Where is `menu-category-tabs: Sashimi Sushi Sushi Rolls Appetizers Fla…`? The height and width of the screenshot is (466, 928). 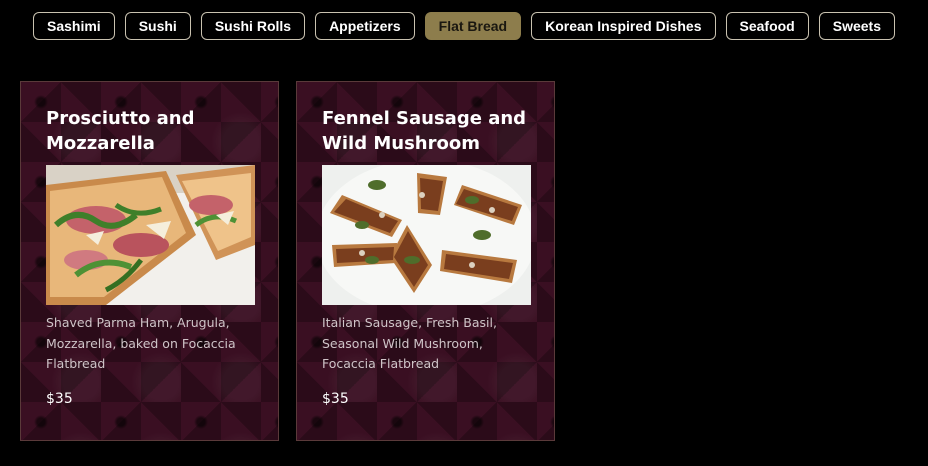
menu-category-tabs: Sashimi Sushi Sushi Rolls Appetizers Fla… is located at coordinates (464, 26).